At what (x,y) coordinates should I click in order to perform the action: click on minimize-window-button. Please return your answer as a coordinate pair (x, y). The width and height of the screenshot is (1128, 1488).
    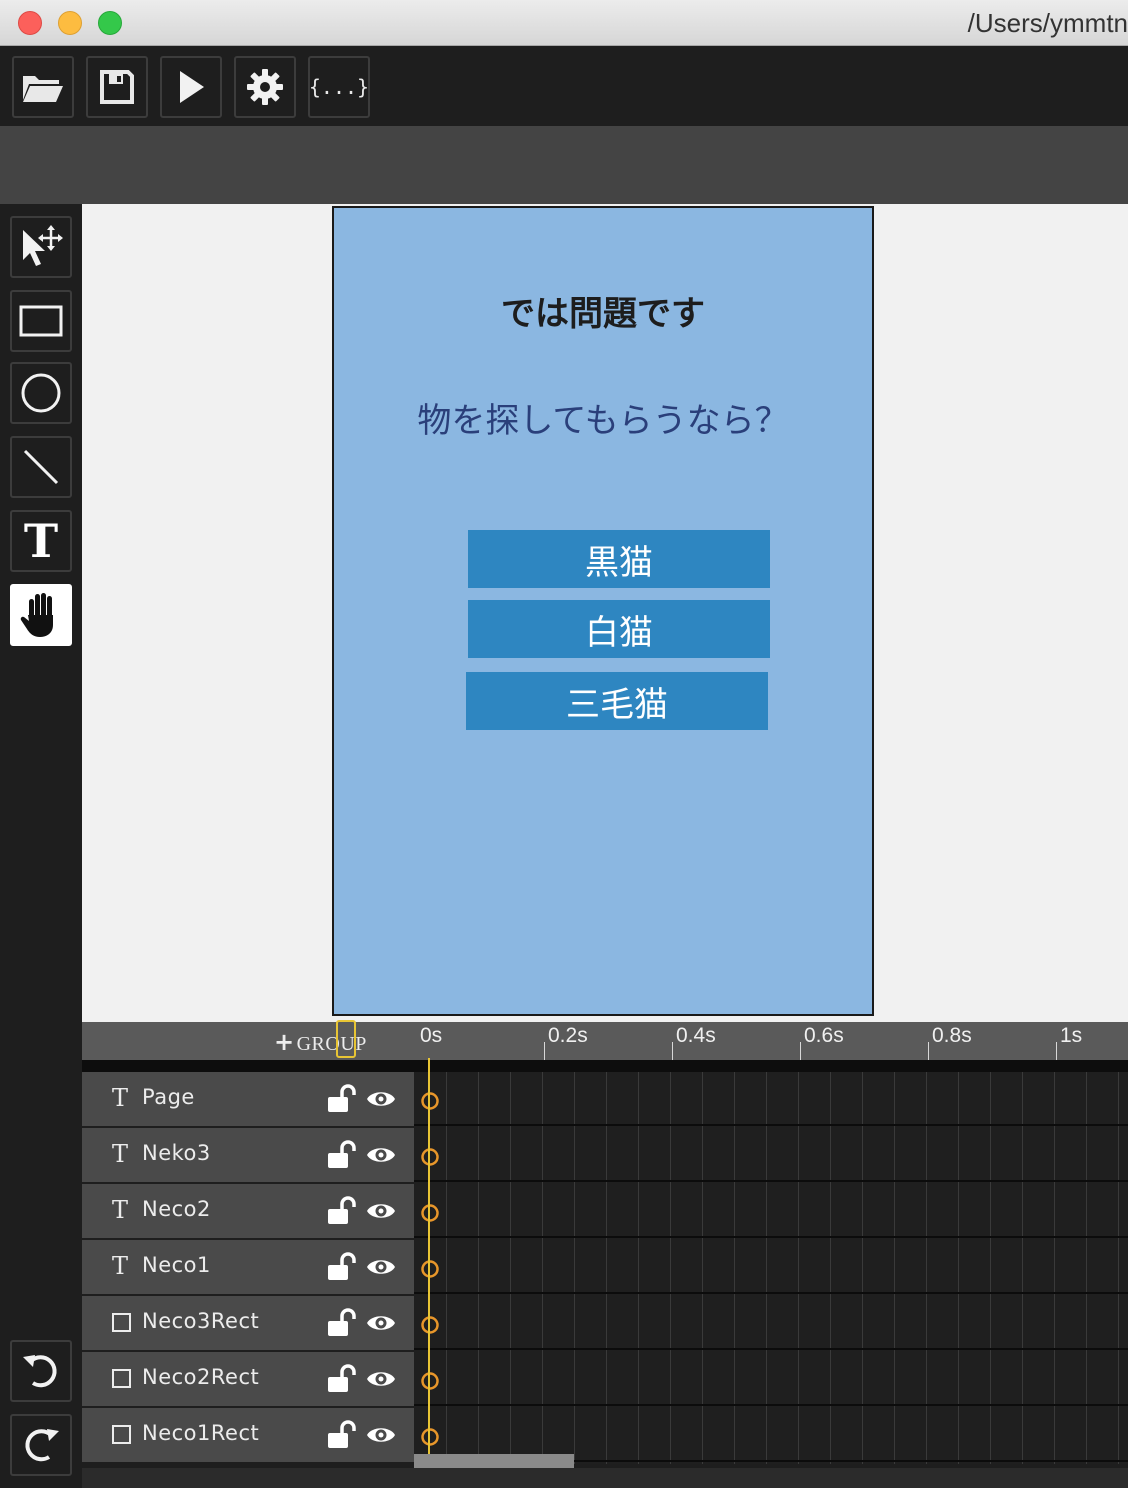
    Looking at the image, I should click on (70, 23).